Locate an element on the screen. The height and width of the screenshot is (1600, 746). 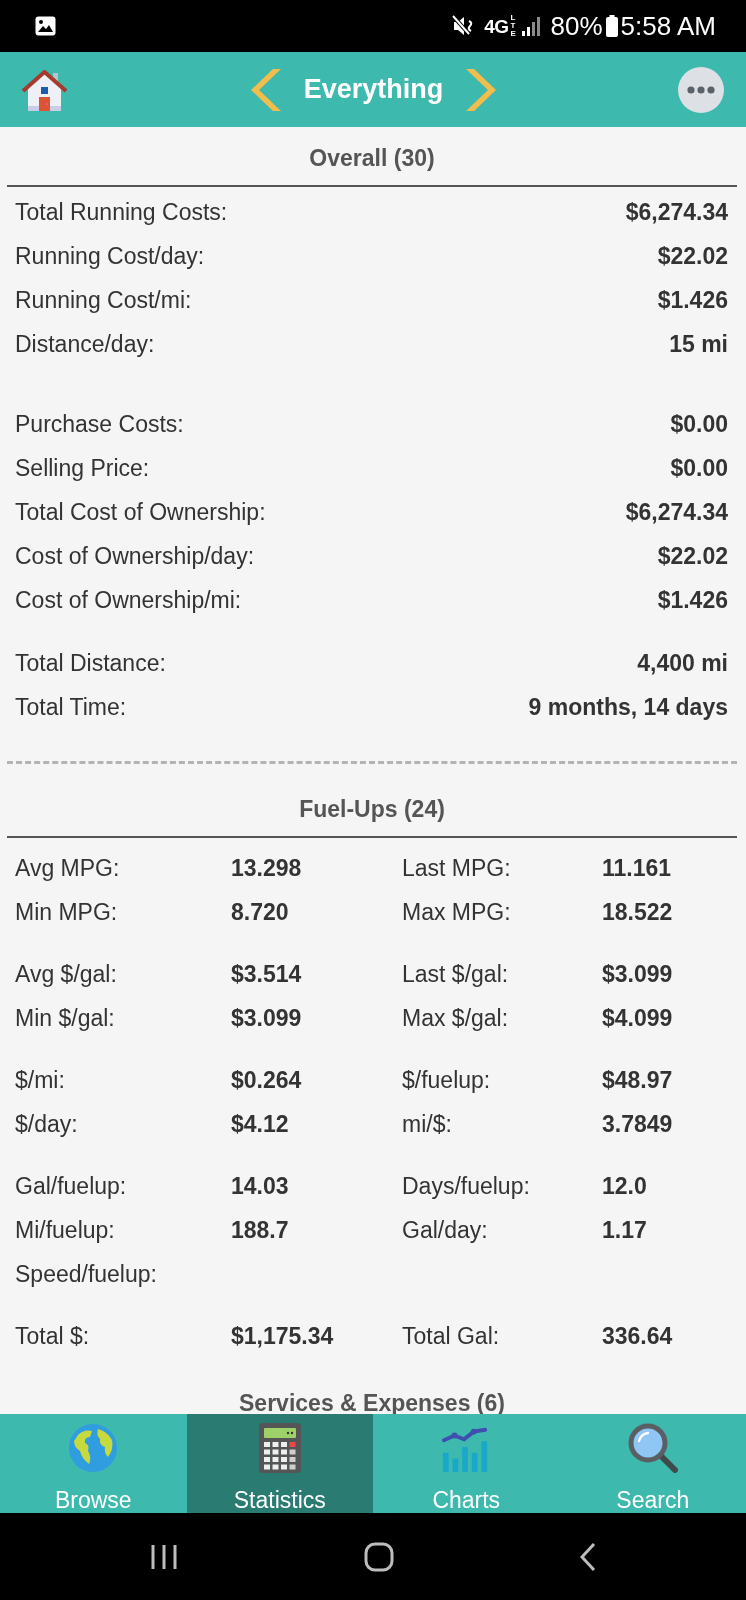
stat-label: Total Cost of Ownership: is located at coordinates (140, 512).